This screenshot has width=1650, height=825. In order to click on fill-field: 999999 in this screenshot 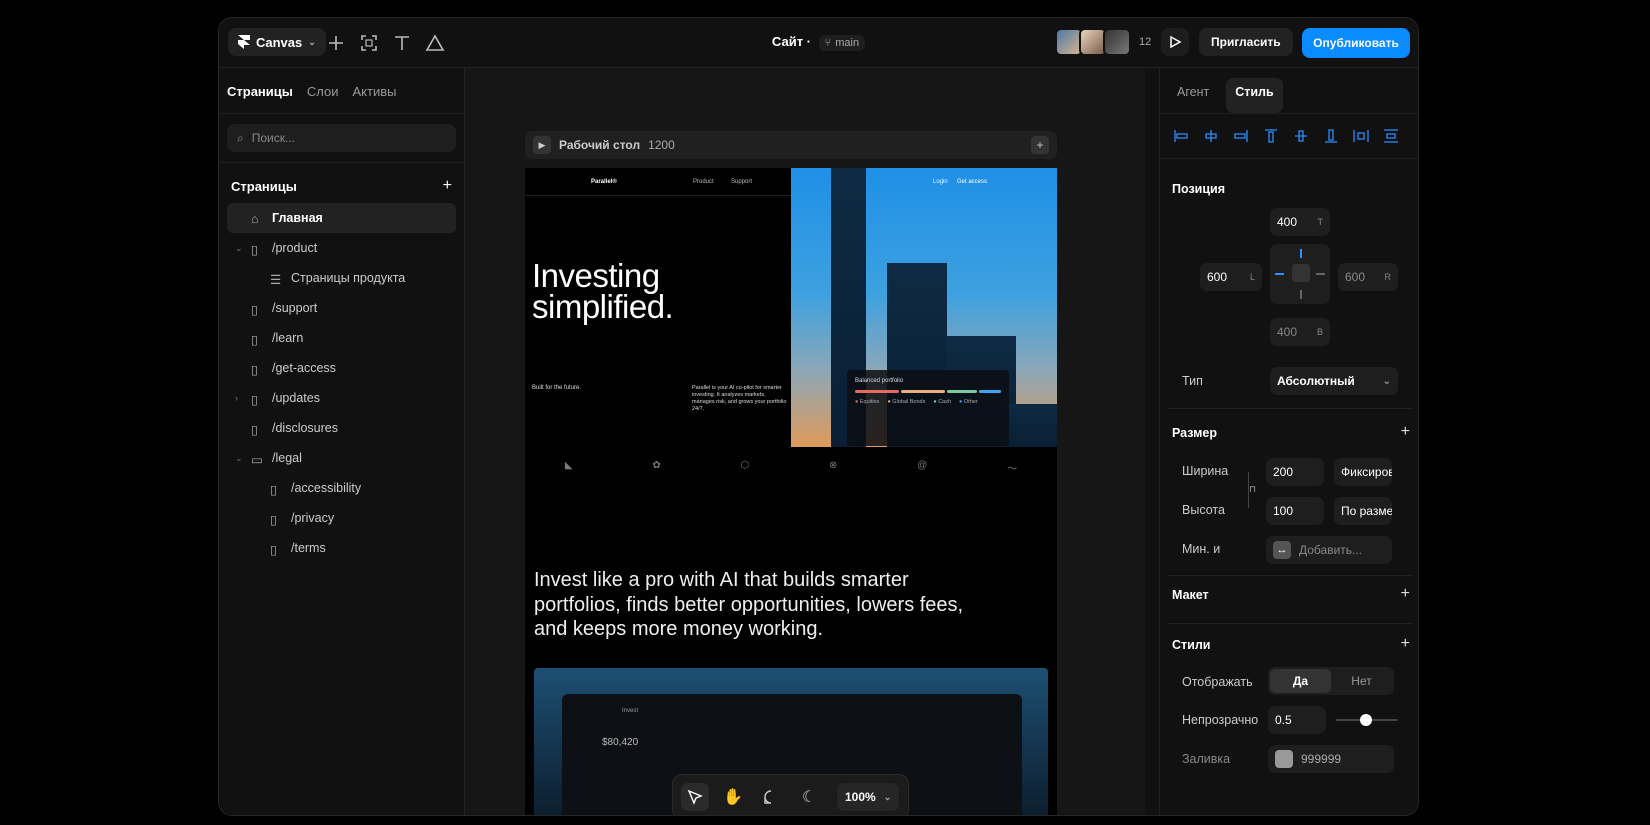, I will do `click(1331, 759)`.